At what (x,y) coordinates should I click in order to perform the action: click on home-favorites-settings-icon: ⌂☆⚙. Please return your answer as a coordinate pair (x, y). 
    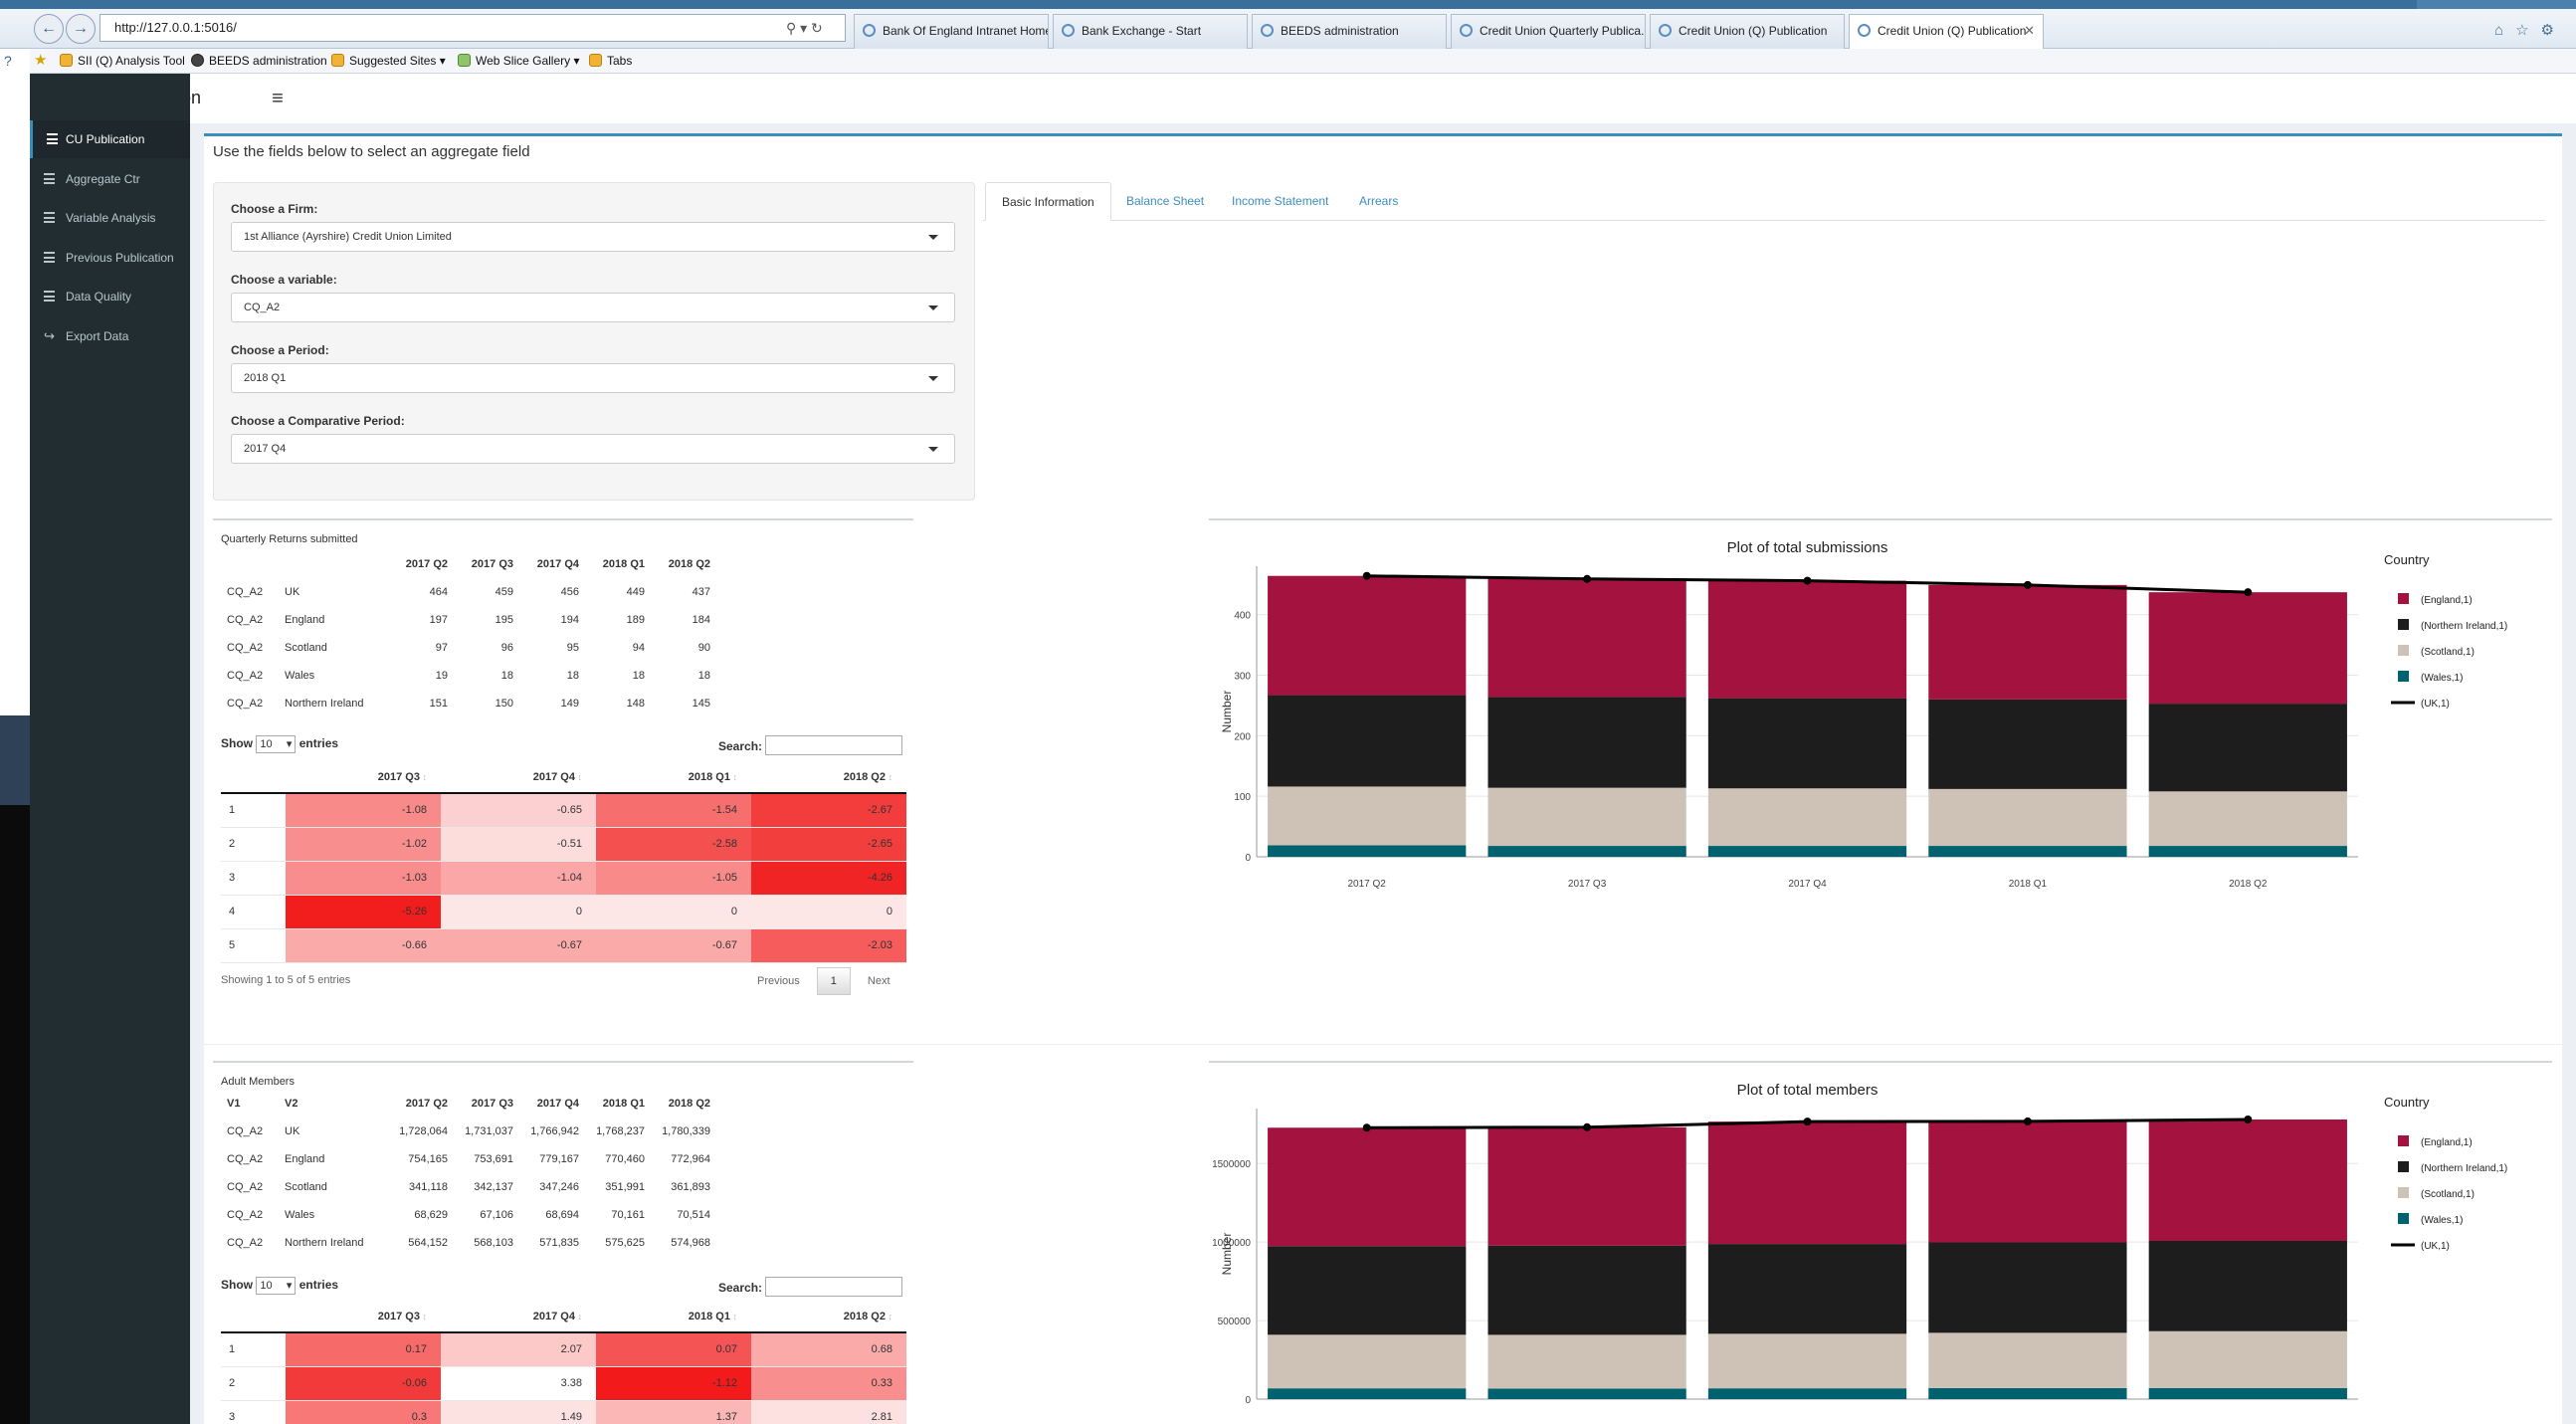
    Looking at the image, I should click on (2530, 30).